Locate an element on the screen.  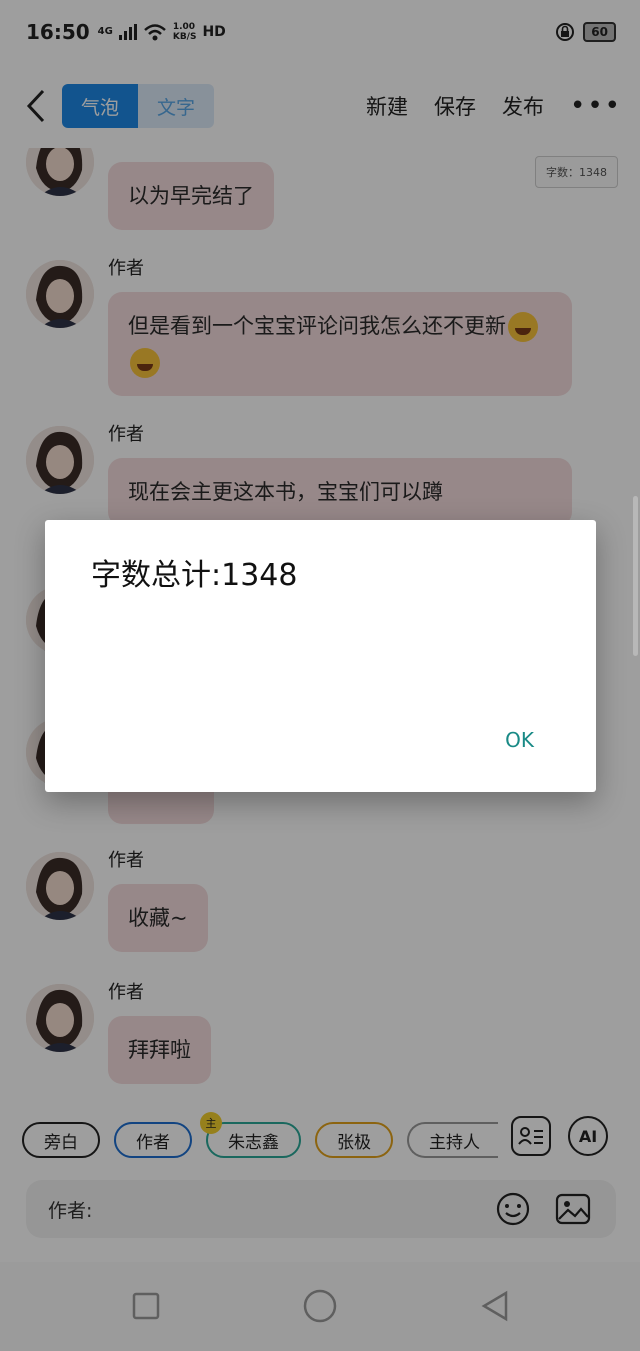
ok-button: OK is located at coordinates (519, 740).